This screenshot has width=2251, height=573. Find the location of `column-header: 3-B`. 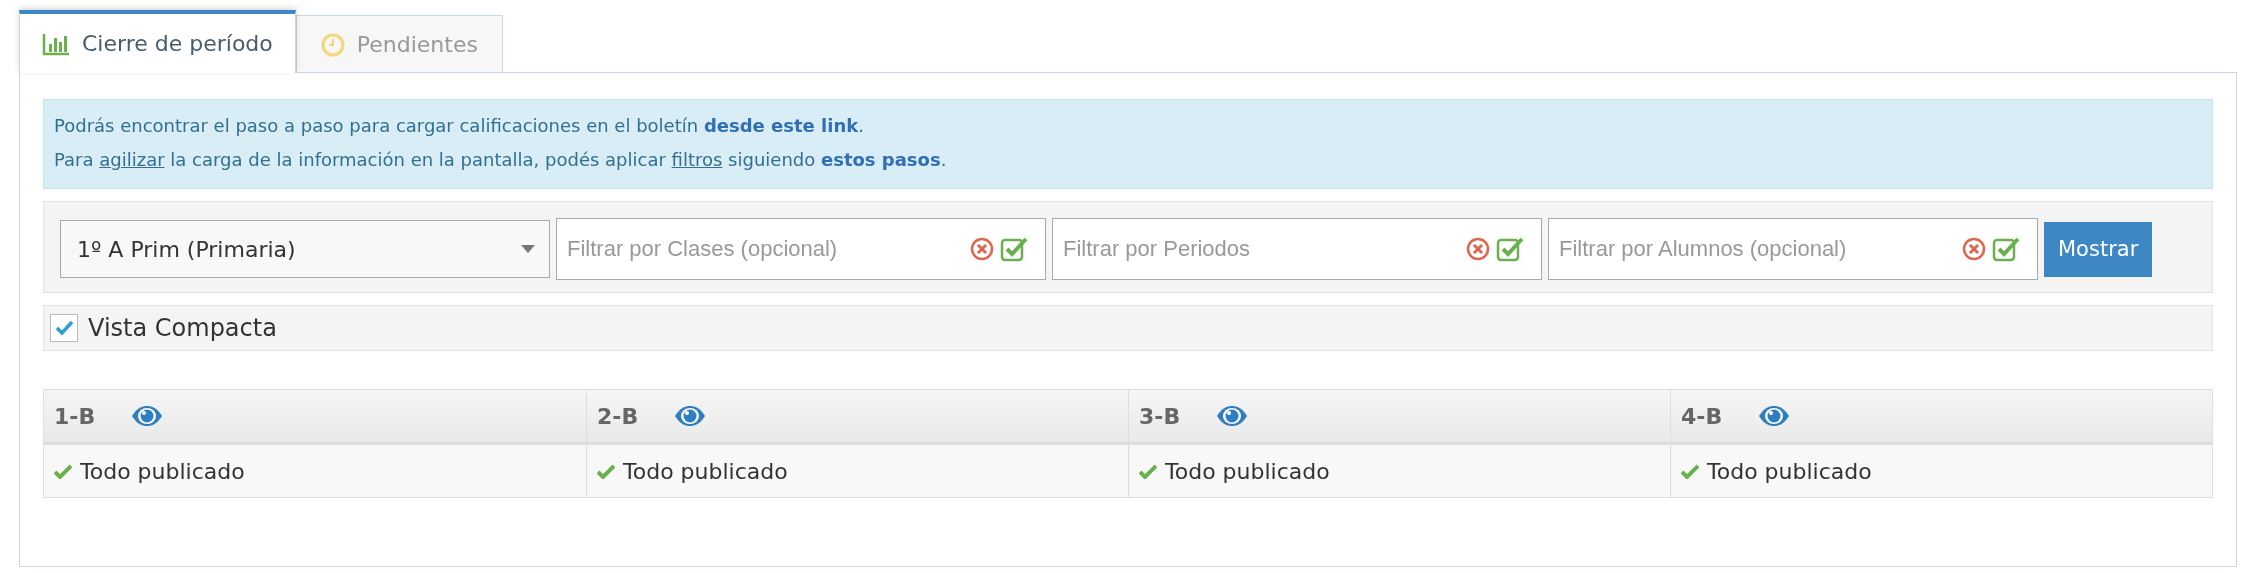

column-header: 3-B is located at coordinates (1399, 417).